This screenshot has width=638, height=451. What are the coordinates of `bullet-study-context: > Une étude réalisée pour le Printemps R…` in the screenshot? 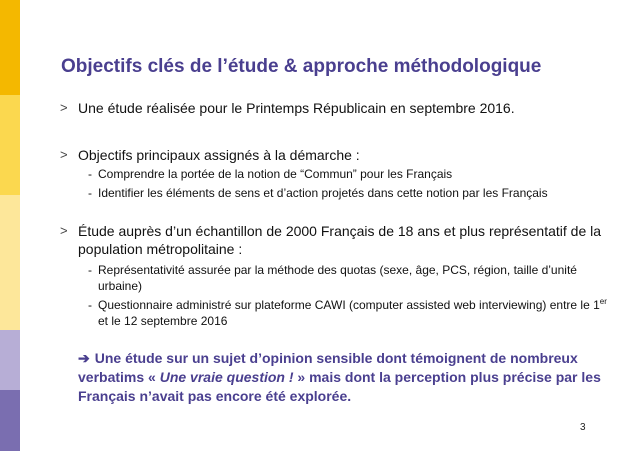 It's located at (340, 108).